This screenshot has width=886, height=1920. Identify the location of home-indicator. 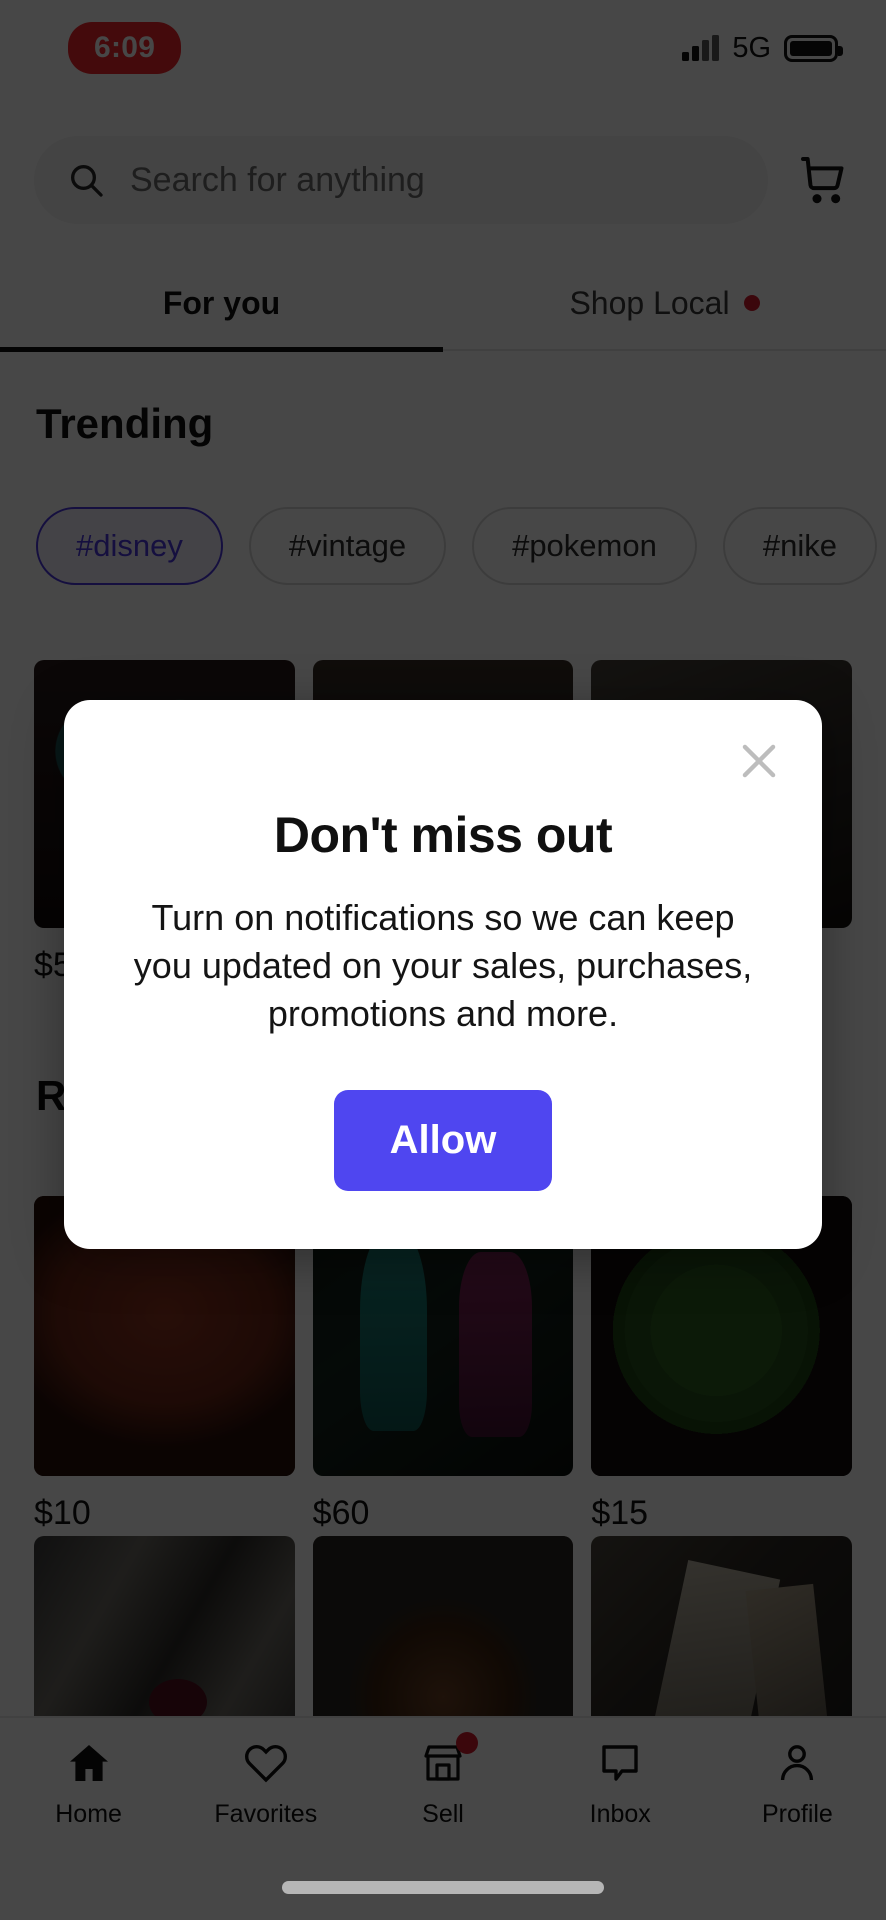
(443, 1887).